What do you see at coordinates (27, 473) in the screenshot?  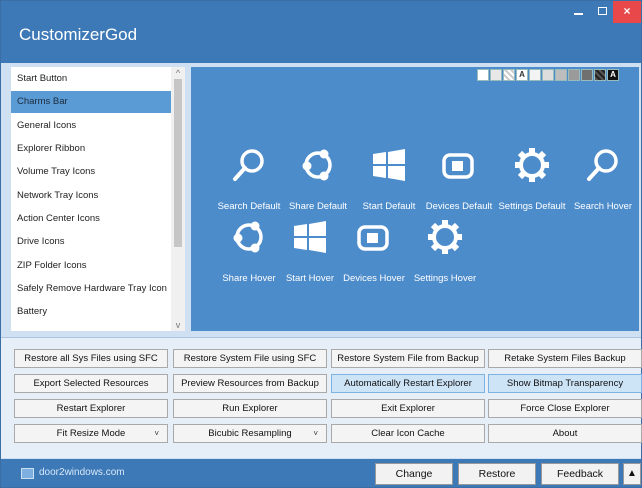 I see `website-logo-icon` at bounding box center [27, 473].